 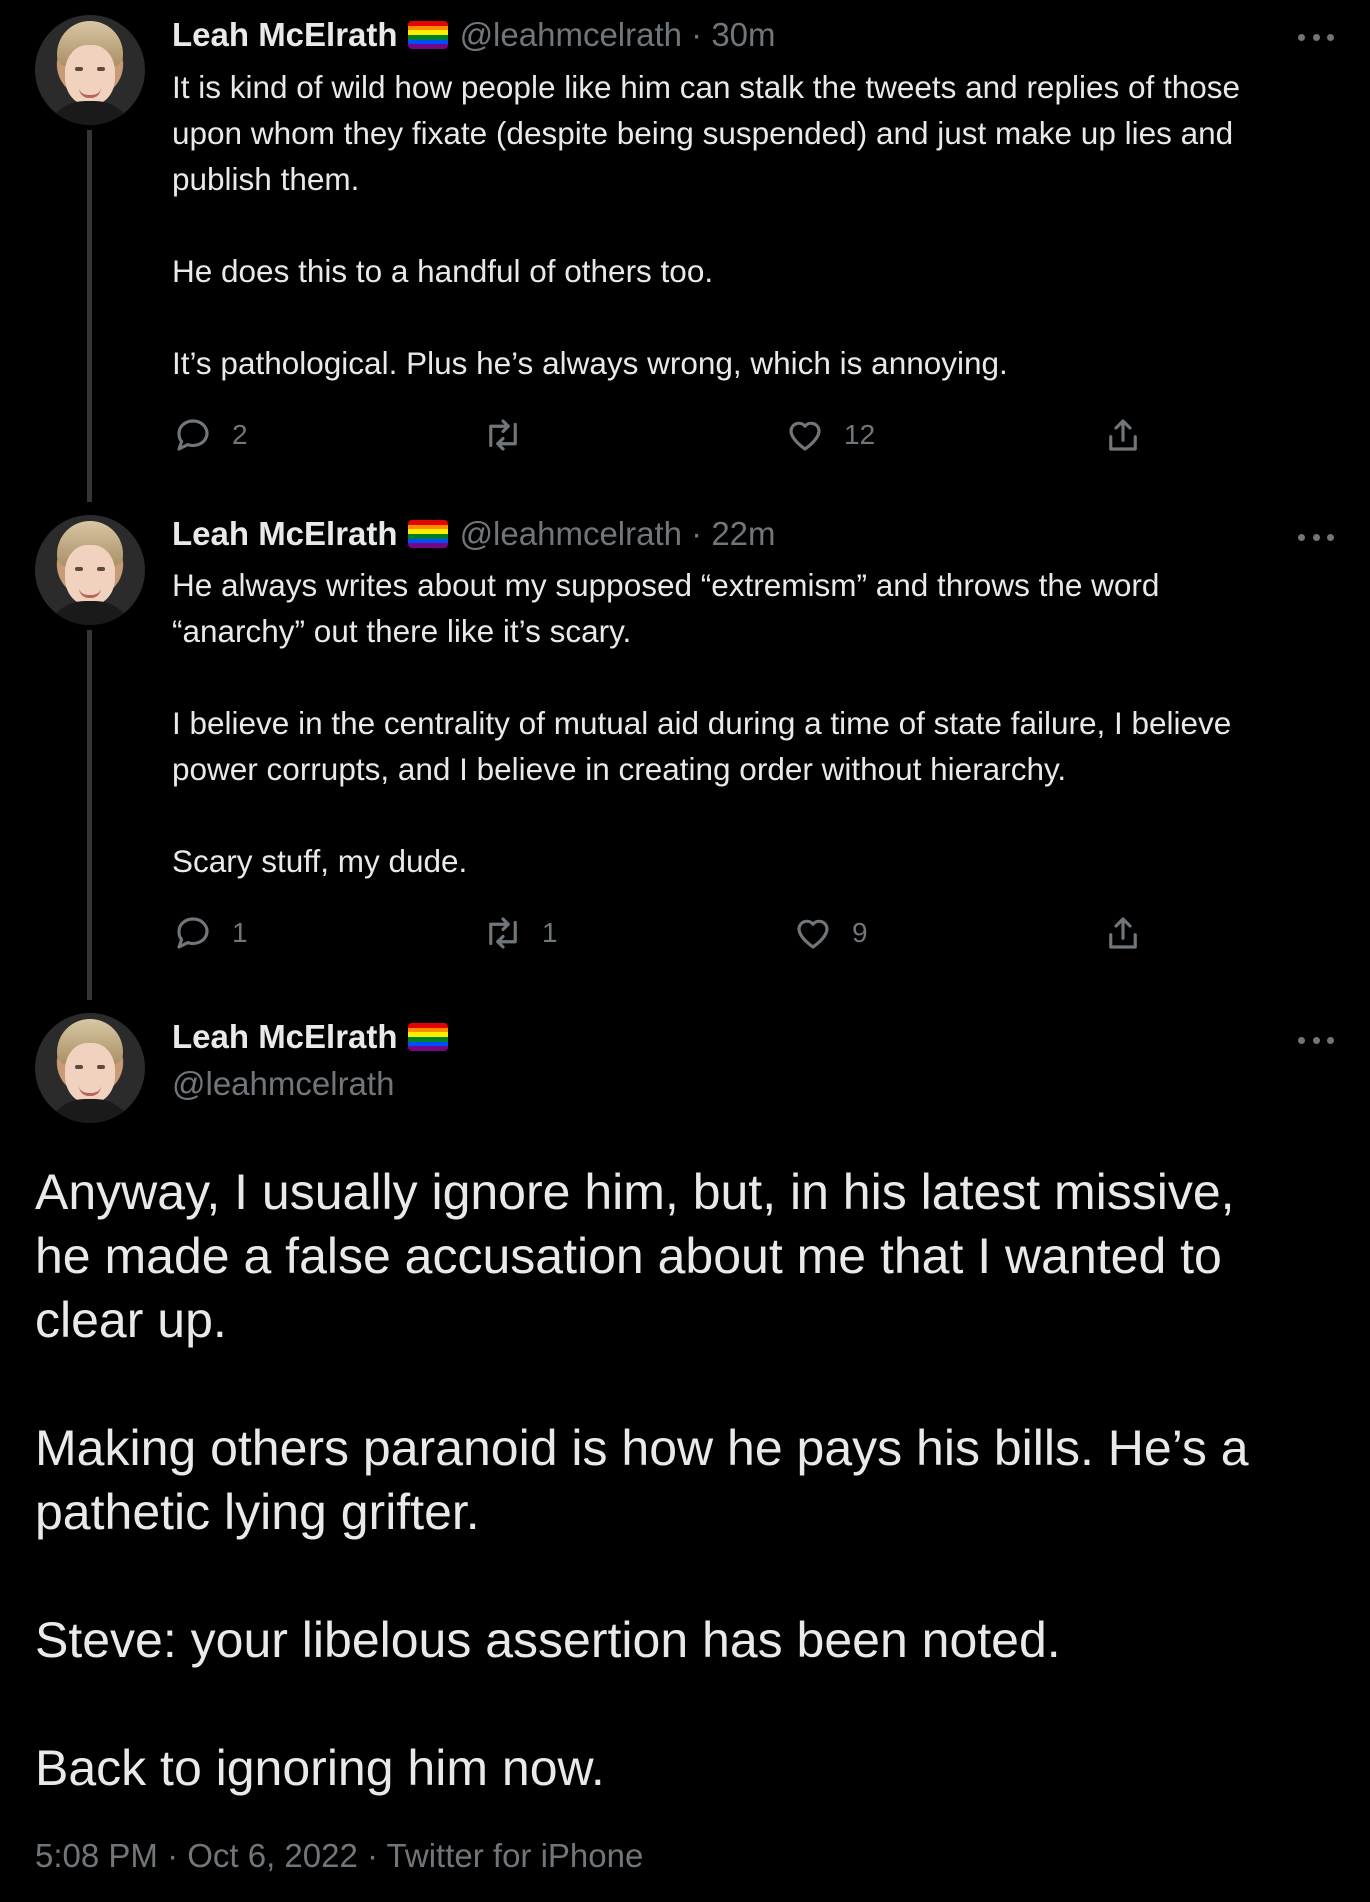 What do you see at coordinates (728, 35) in the screenshot?
I see `timestamp: · 30m` at bounding box center [728, 35].